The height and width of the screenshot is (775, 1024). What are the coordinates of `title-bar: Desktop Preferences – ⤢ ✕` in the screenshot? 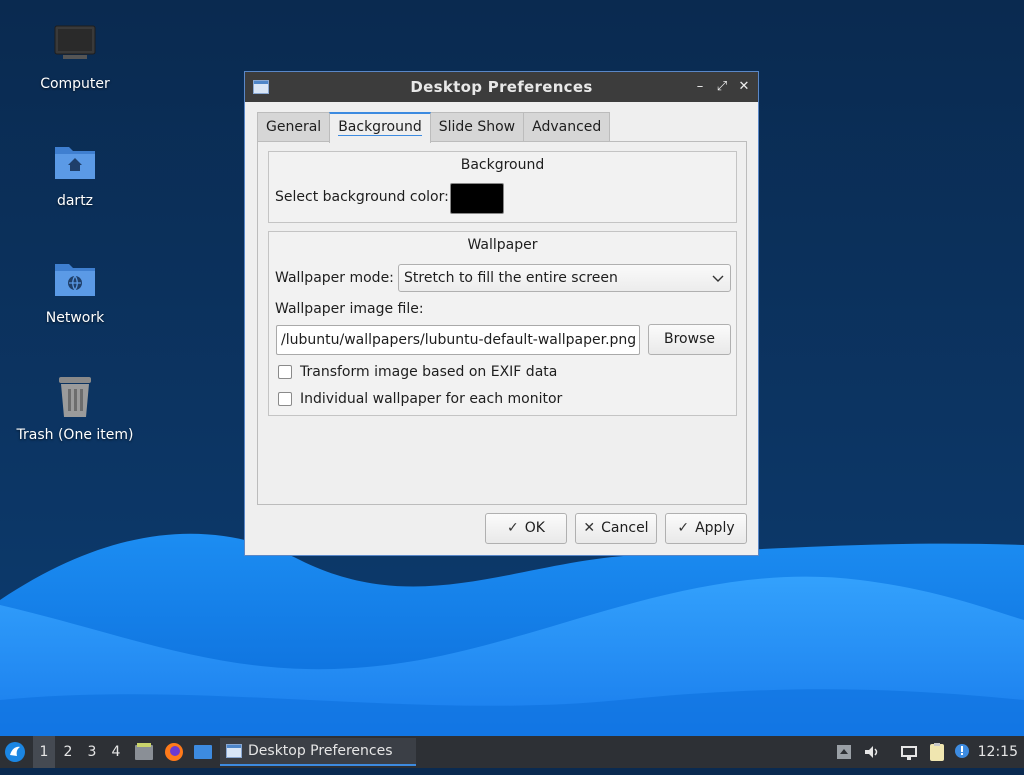 It's located at (501, 87).